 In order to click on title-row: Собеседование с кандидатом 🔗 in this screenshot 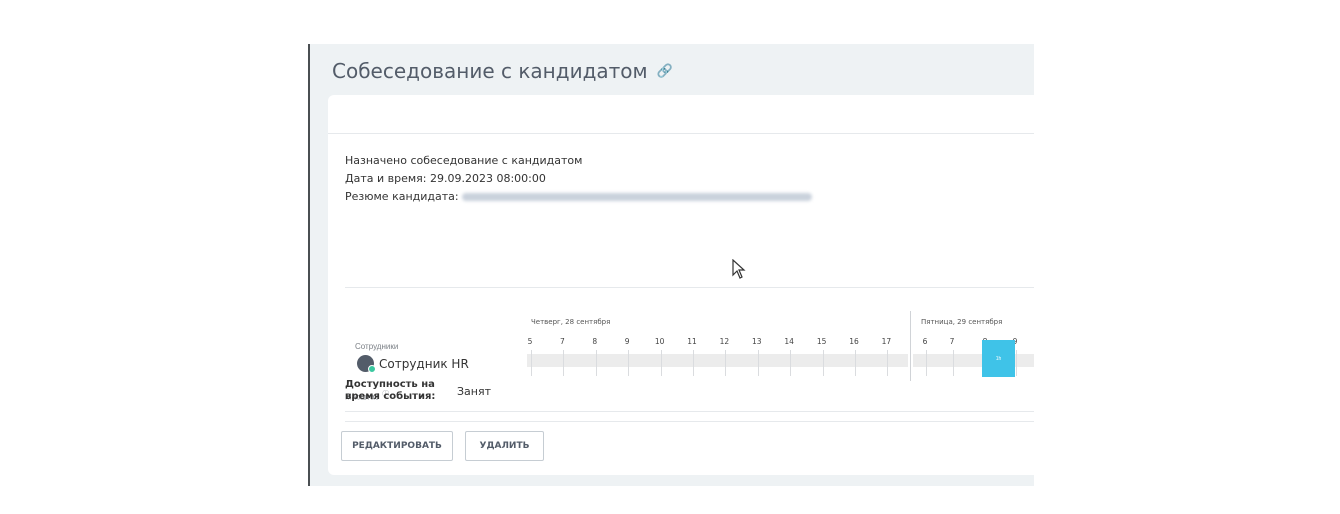, I will do `click(502, 71)`.